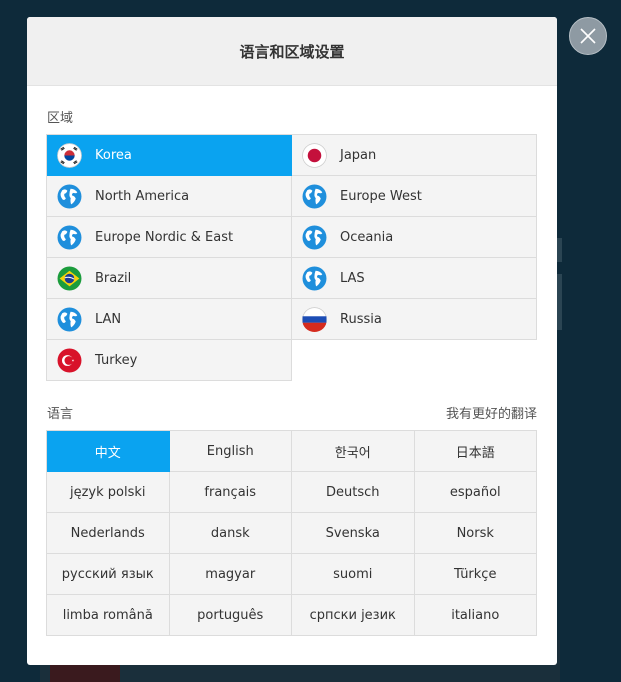 This screenshot has width=621, height=682. I want to click on better-translation-link: 我有更好的翻译, so click(491, 412).